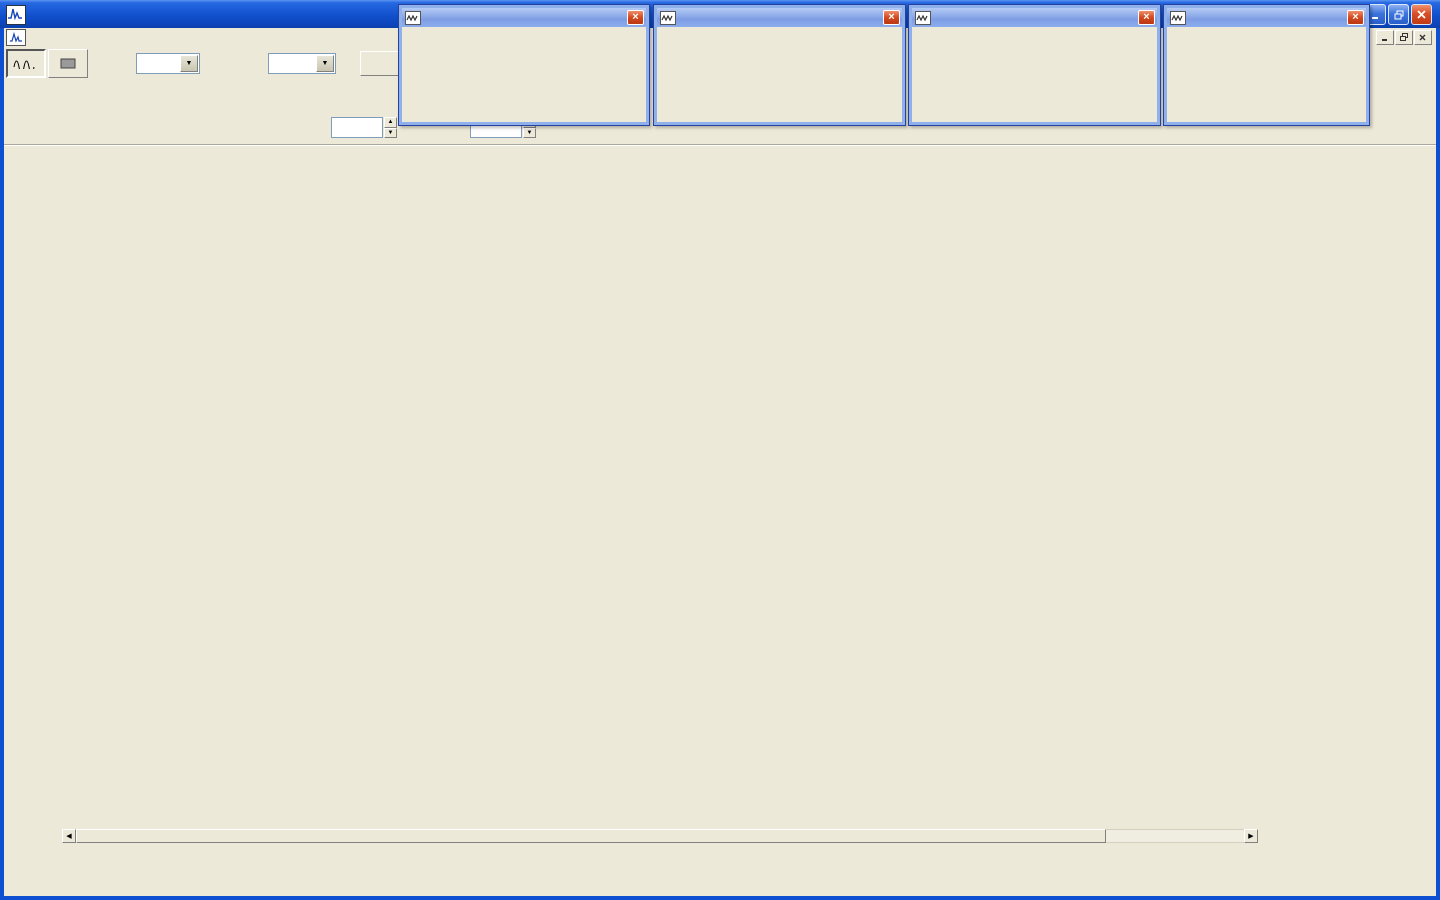  I want to click on mdi-controls, so click(1403, 37).